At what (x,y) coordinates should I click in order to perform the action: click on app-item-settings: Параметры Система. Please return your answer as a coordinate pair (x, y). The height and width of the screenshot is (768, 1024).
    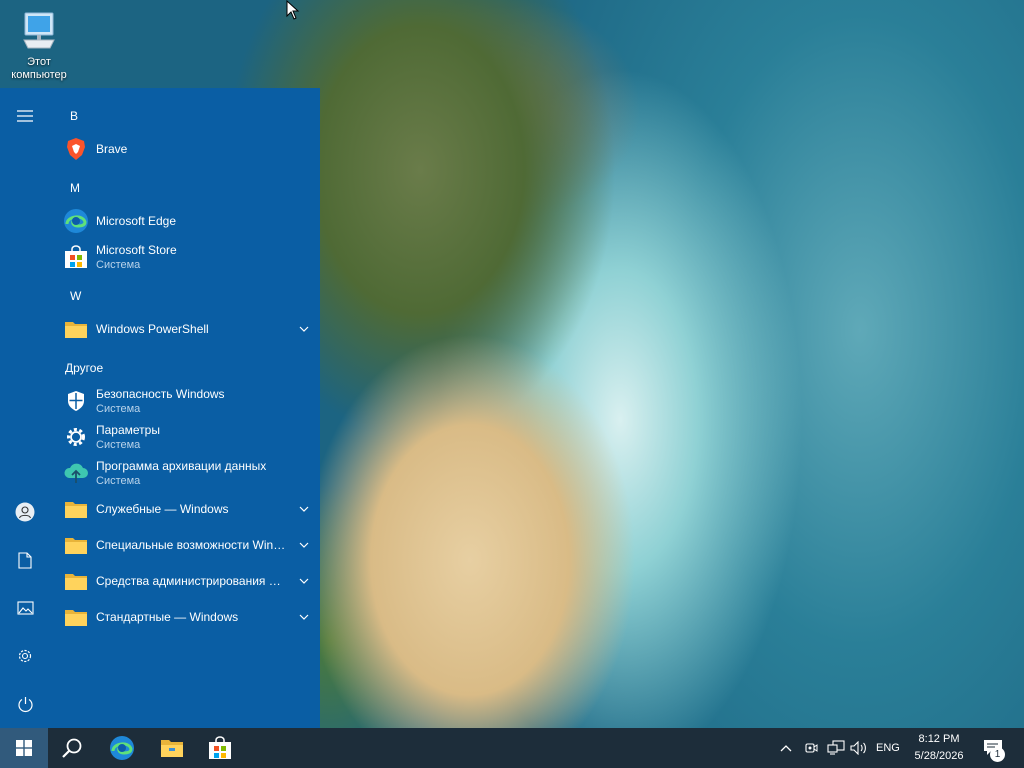
    Looking at the image, I should click on (187, 437).